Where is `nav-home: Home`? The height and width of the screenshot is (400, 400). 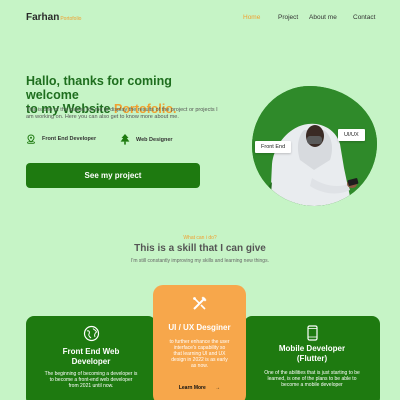
nav-home: Home is located at coordinates (251, 17).